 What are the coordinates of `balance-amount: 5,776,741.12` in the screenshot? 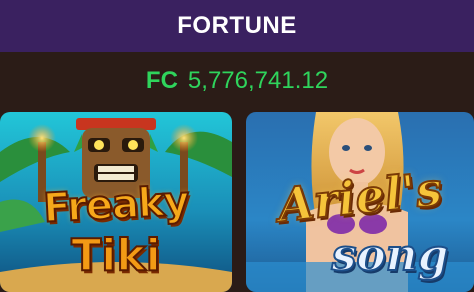 It's located at (258, 80).